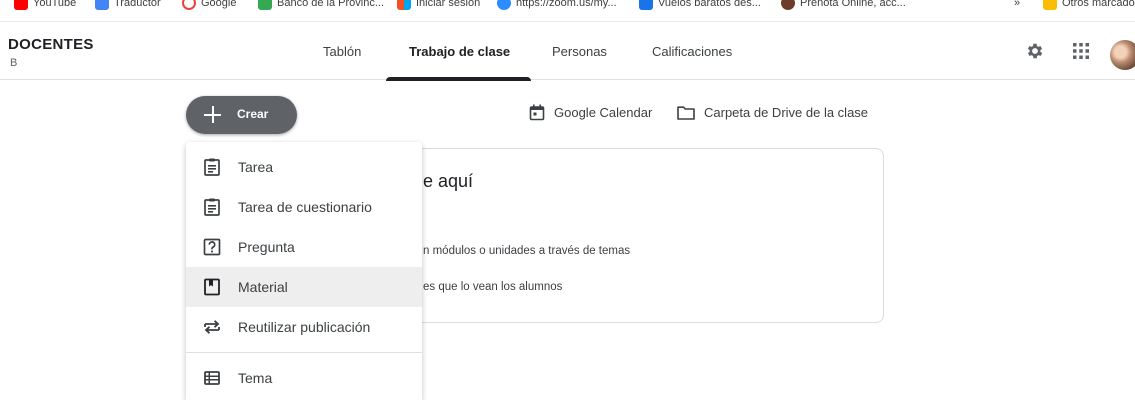 The image size is (1135, 400). What do you see at coordinates (1098, 4) in the screenshot?
I see `bookmark-label: Otros marcado` at bounding box center [1098, 4].